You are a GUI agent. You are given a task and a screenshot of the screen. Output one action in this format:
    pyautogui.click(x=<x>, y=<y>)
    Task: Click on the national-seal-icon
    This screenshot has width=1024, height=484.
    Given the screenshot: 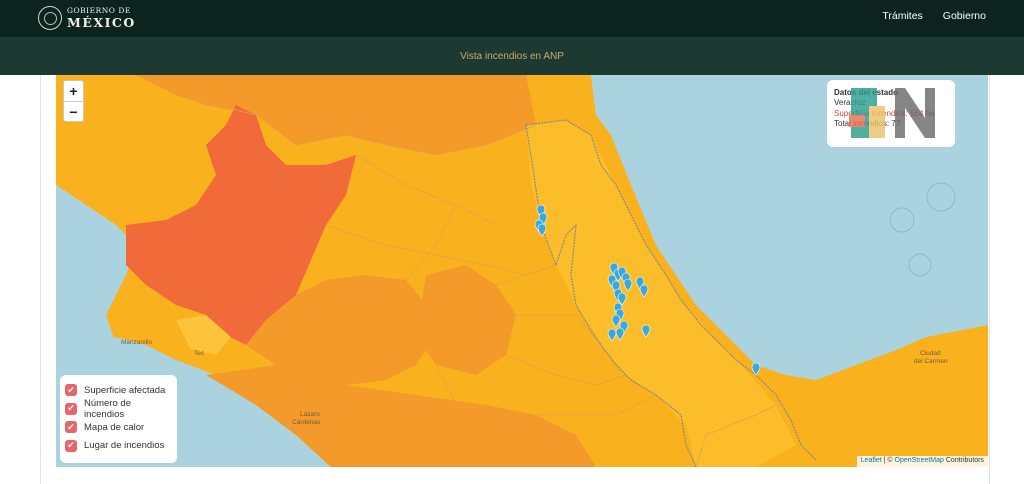 What is the action you would take?
    pyautogui.click(x=50, y=18)
    